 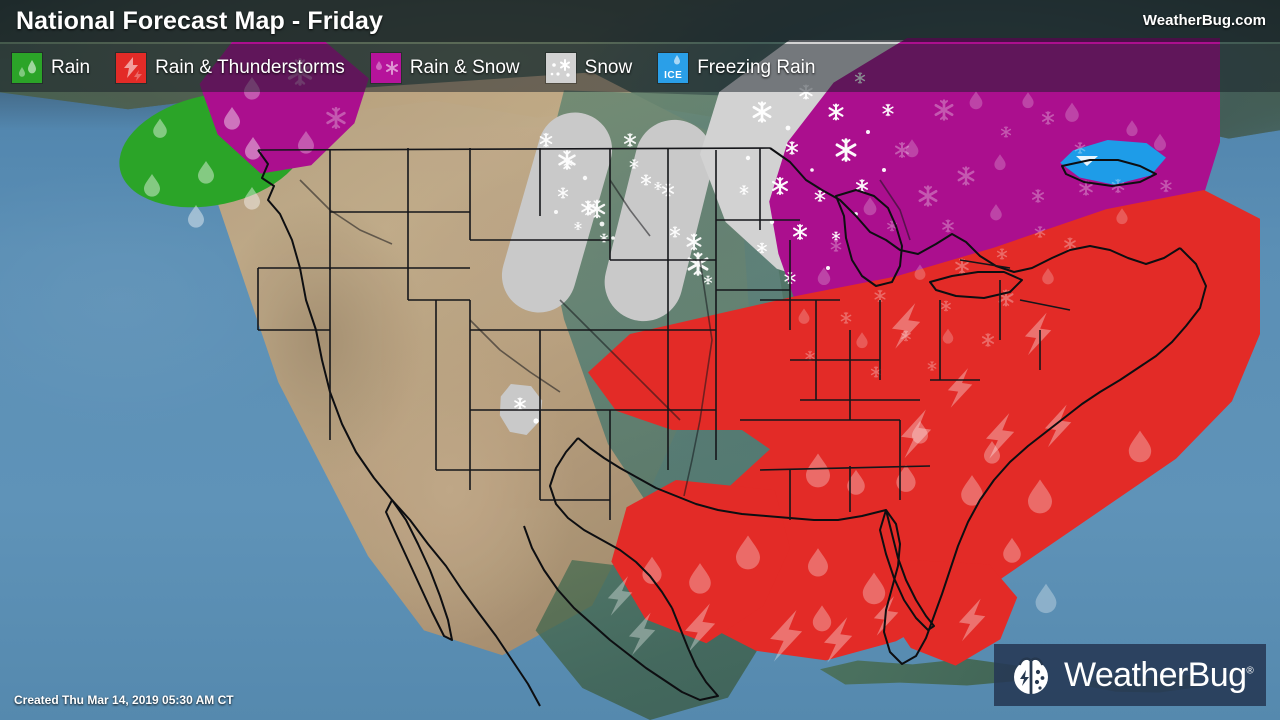 I want to click on created-timestamp: Created Thu Mar 14, 2019 05:30 AM CT, so click(x=124, y=700).